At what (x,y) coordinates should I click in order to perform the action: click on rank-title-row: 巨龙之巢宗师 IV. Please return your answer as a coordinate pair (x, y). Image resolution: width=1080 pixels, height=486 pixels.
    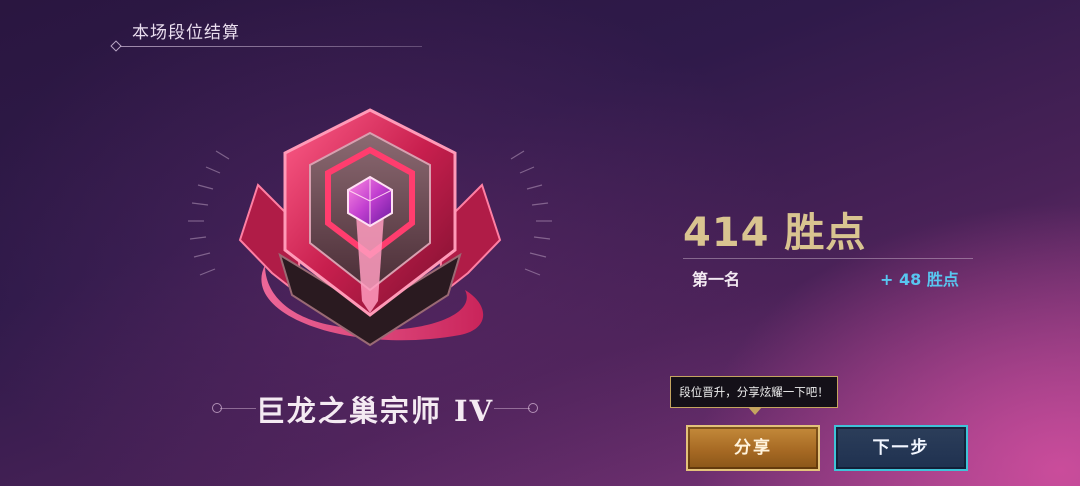
    Looking at the image, I should click on (375, 409).